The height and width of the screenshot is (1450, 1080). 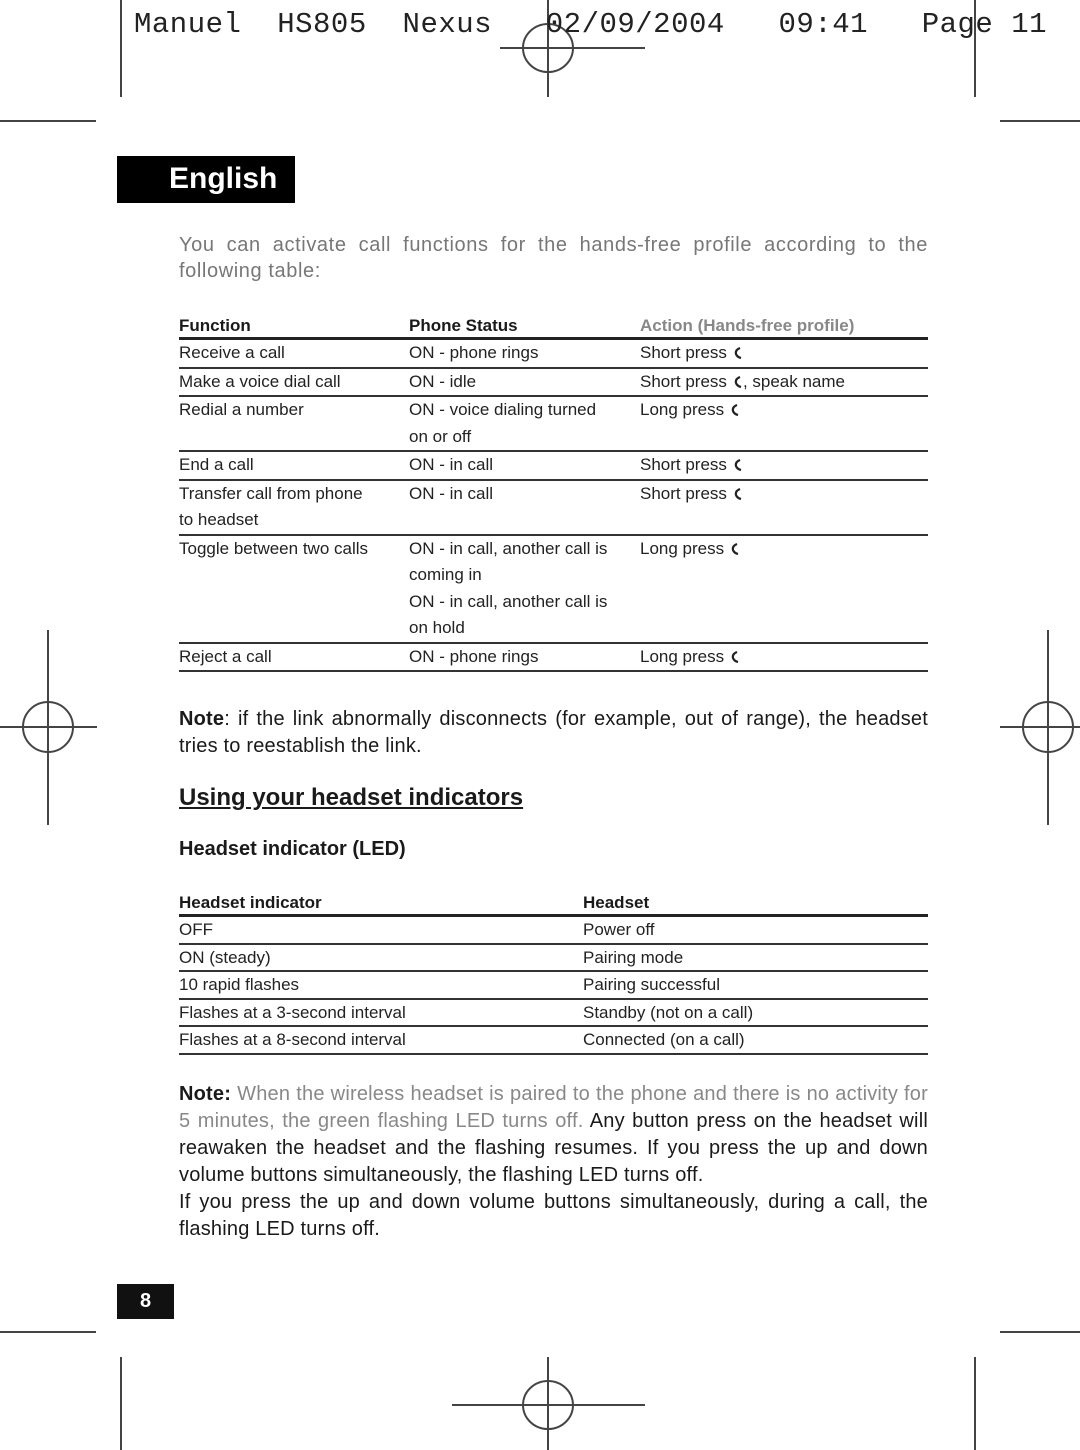 I want to click on function-cell: Redial a number, so click(x=294, y=424).